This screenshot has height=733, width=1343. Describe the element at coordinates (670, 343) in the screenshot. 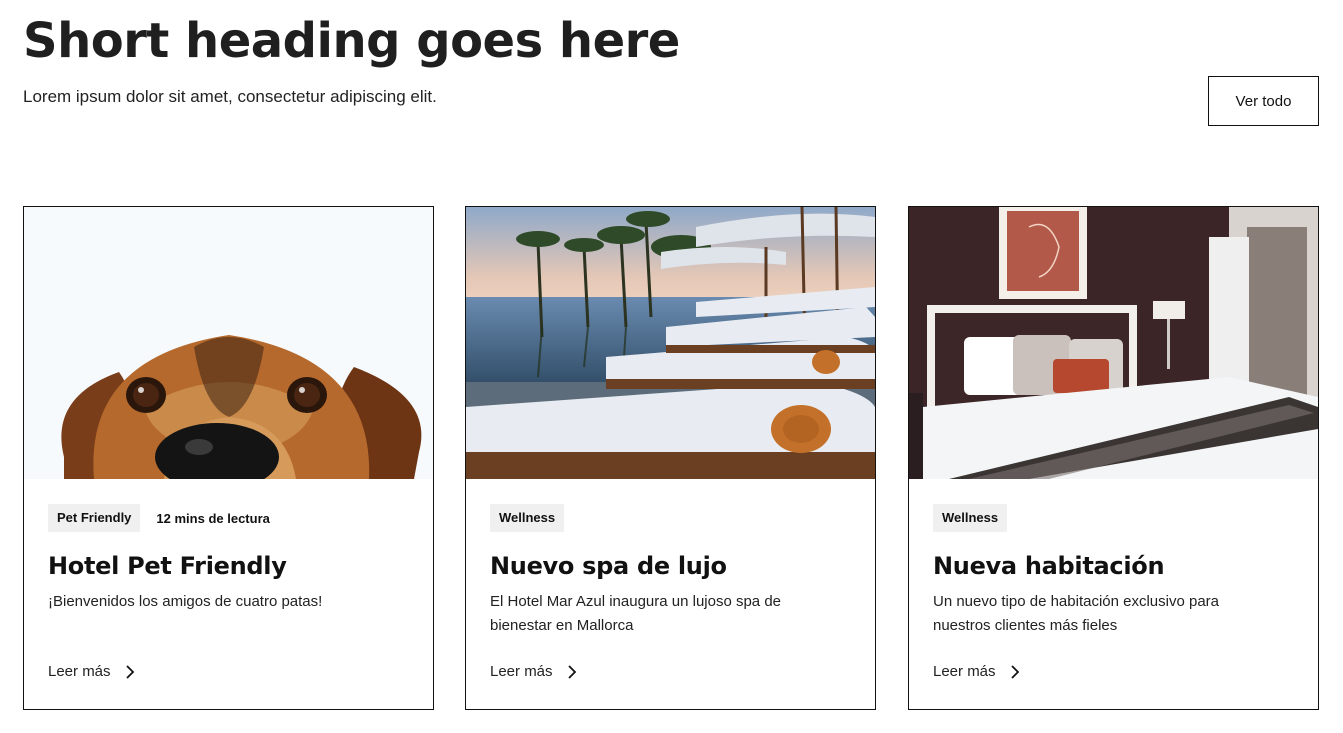

I see `poolside-loungers-photo` at that location.